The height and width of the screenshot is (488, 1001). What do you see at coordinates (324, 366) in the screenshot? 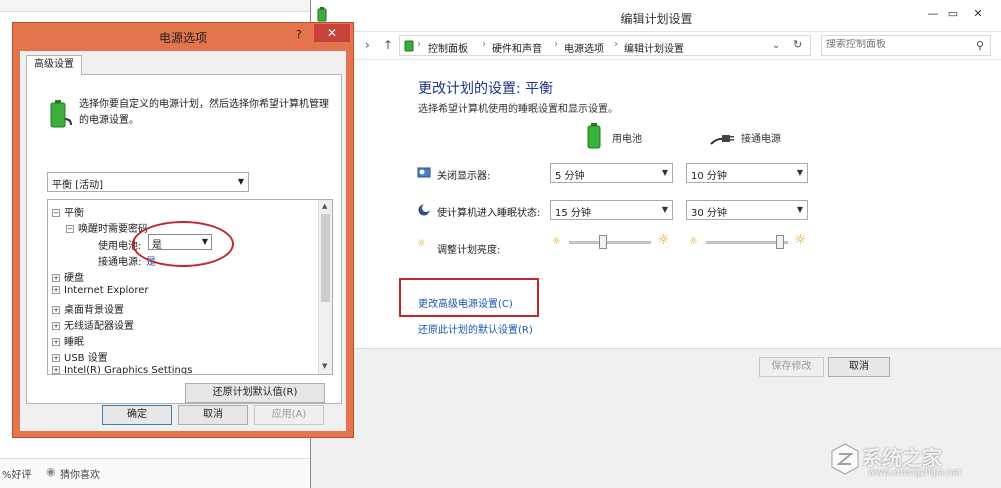
I see `scroll-down-icon: ▼` at bounding box center [324, 366].